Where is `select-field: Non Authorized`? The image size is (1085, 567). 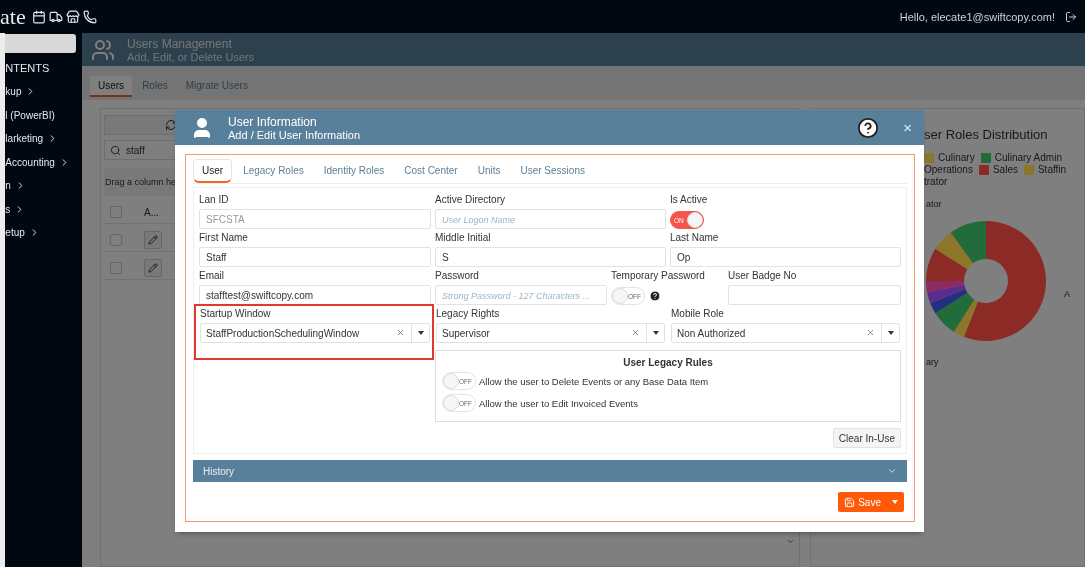 select-field: Non Authorized is located at coordinates (785, 333).